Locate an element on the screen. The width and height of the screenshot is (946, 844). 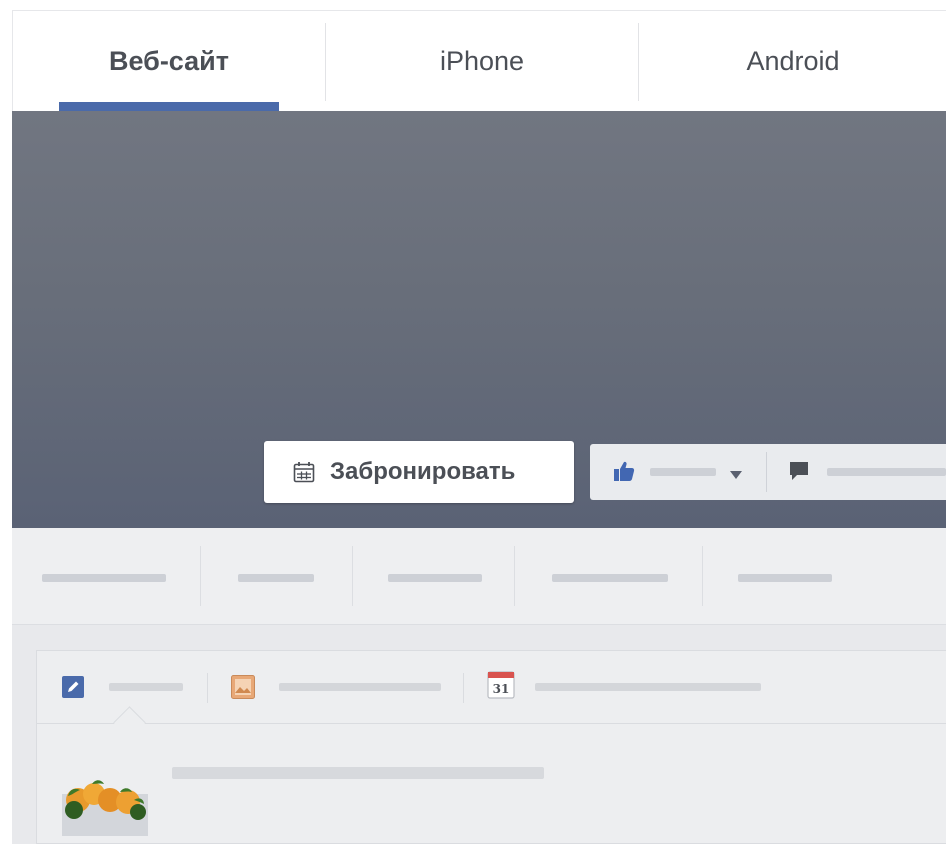
page-avatar is located at coordinates (105, 801).